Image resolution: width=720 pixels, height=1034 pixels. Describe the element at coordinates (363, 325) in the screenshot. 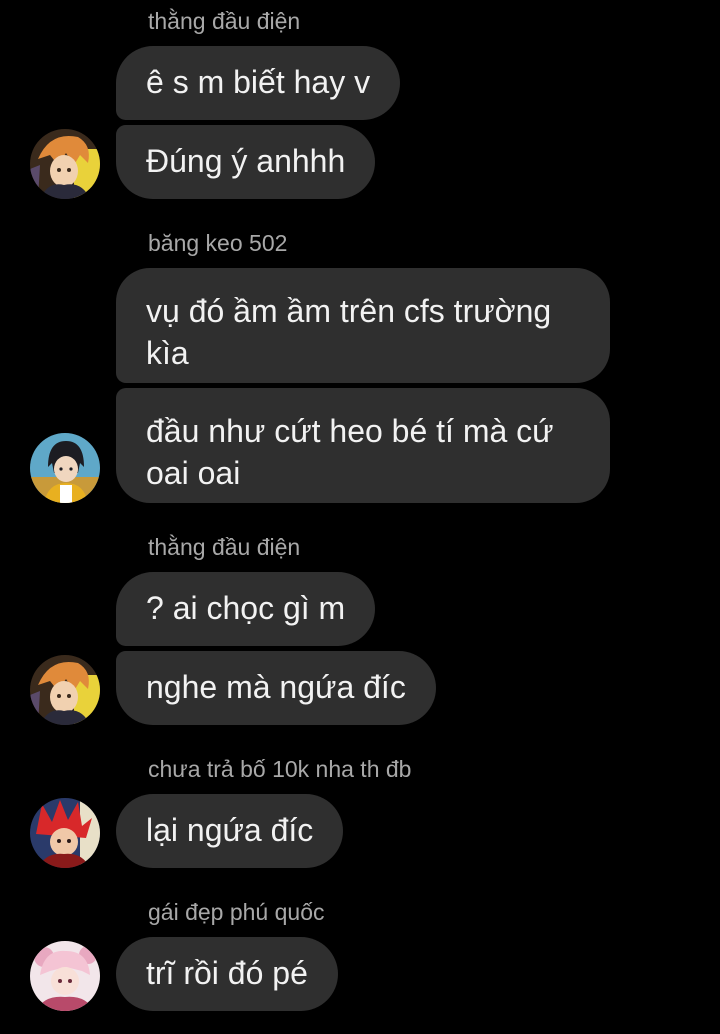

I see `message-bubble: vụ đó ầm ầm trên cfs trường kìa` at that location.